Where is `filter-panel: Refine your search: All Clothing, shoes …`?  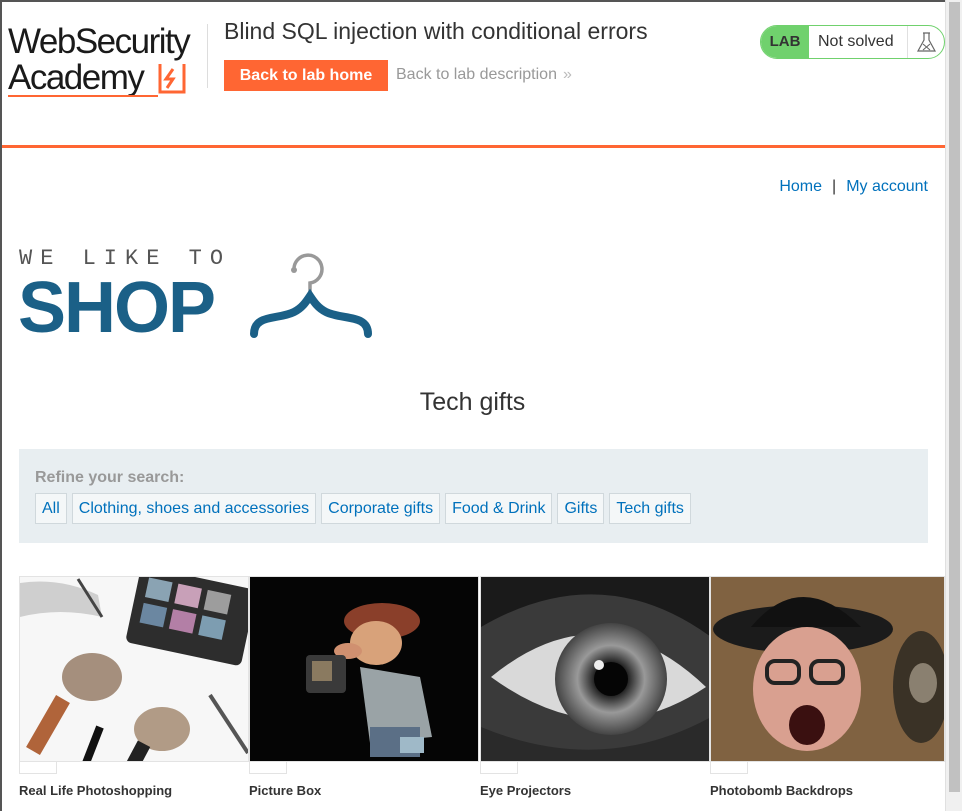 filter-panel: Refine your search: All Clothing, shoes … is located at coordinates (473, 496).